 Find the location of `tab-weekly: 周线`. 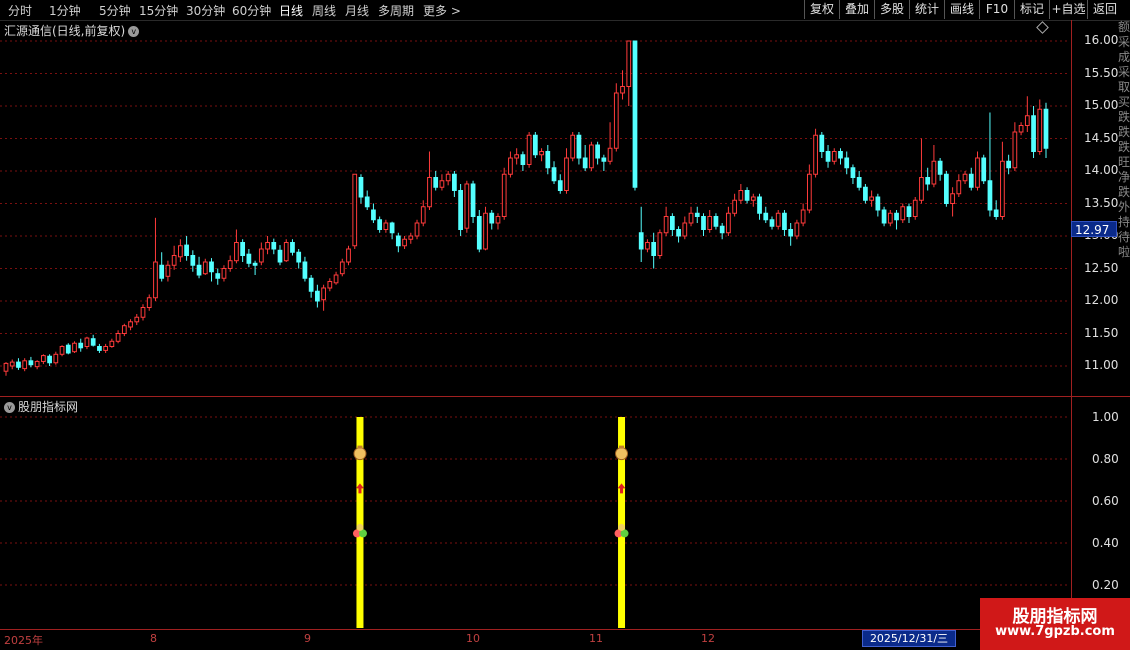

tab-weekly: 周线 is located at coordinates (324, 10).